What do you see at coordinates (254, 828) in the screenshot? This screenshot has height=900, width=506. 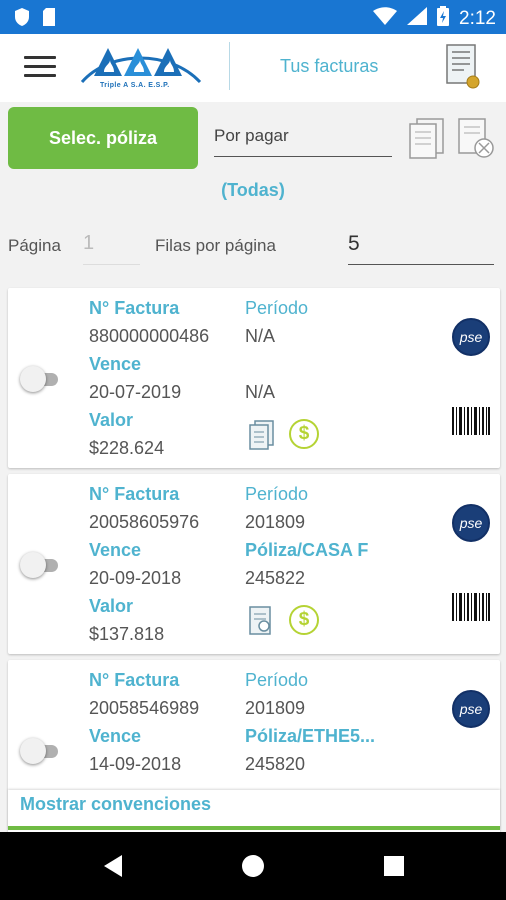 I see `progress-bar` at bounding box center [254, 828].